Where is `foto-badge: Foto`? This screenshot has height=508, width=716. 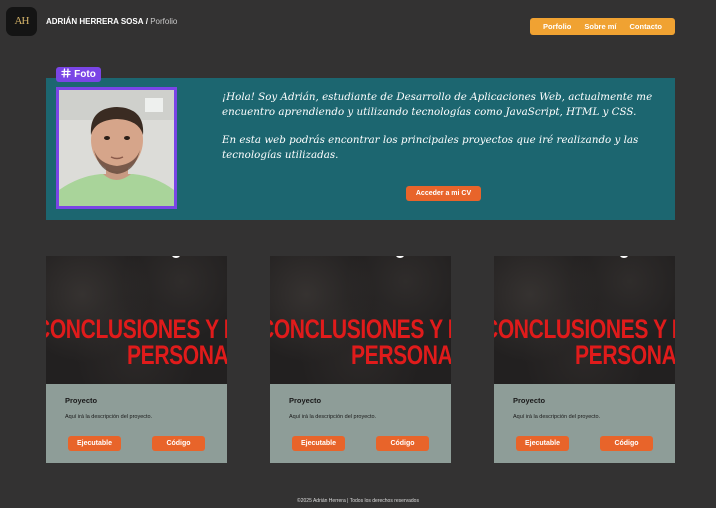
foto-badge: Foto is located at coordinates (78, 74).